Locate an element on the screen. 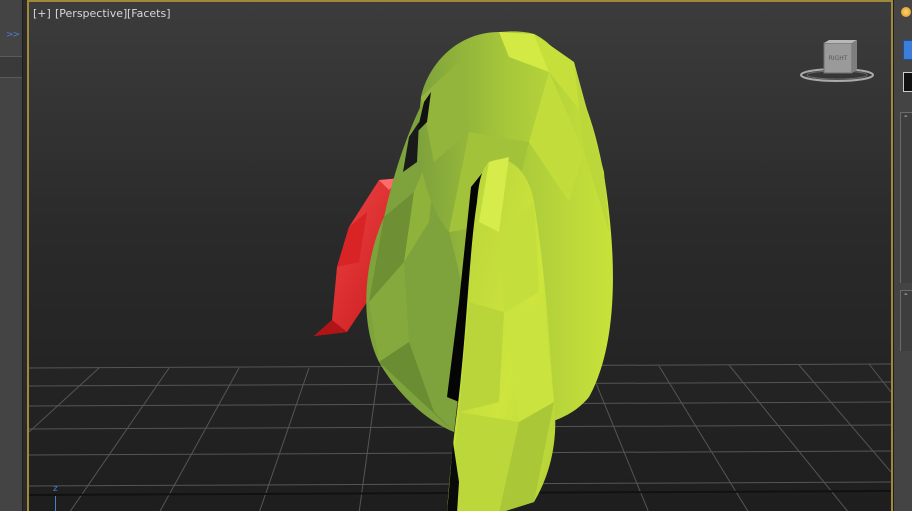 The height and width of the screenshot is (511, 912). viewport-menu-plus: [+] is located at coordinates (42, 13).